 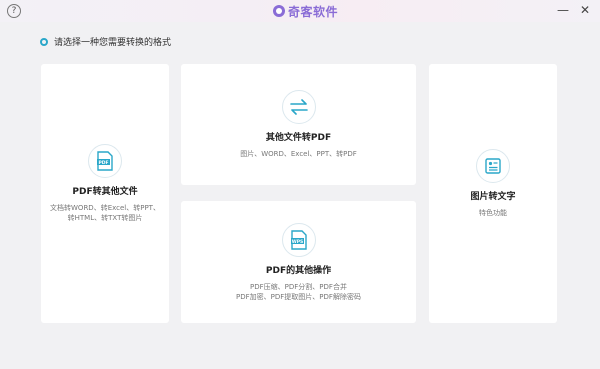 I want to click on card-desc-line: PDF压缩、PDF分割、PDF合并, so click(x=298, y=286).